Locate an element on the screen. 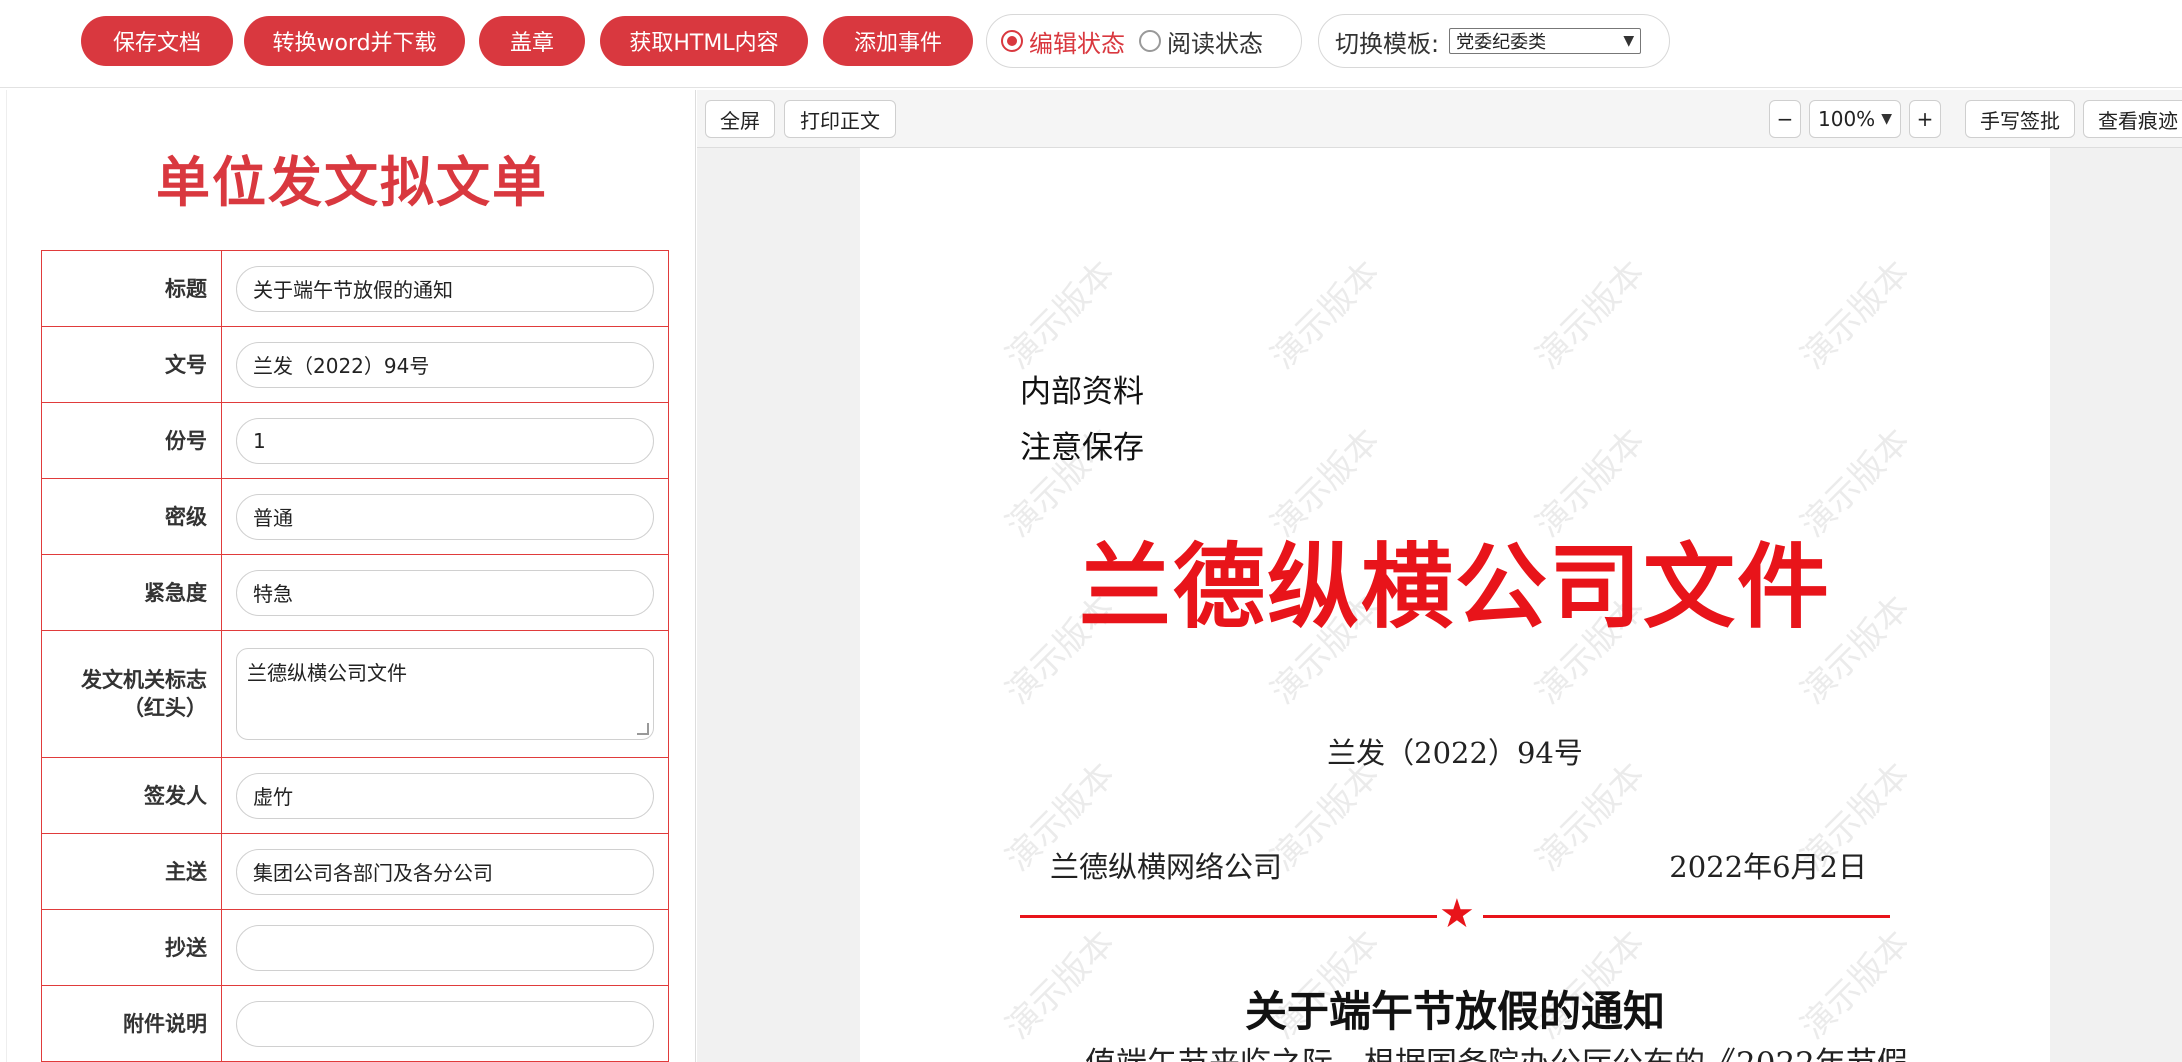 The width and height of the screenshot is (2182, 1062). template-label: 切换模板: is located at coordinates (1387, 43).